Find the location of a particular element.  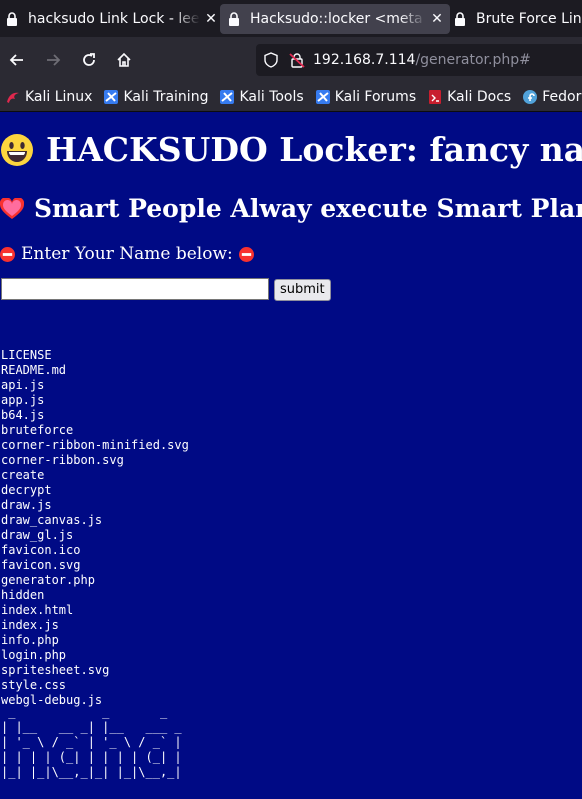

file-entry: favicon.svg is located at coordinates (41, 565).